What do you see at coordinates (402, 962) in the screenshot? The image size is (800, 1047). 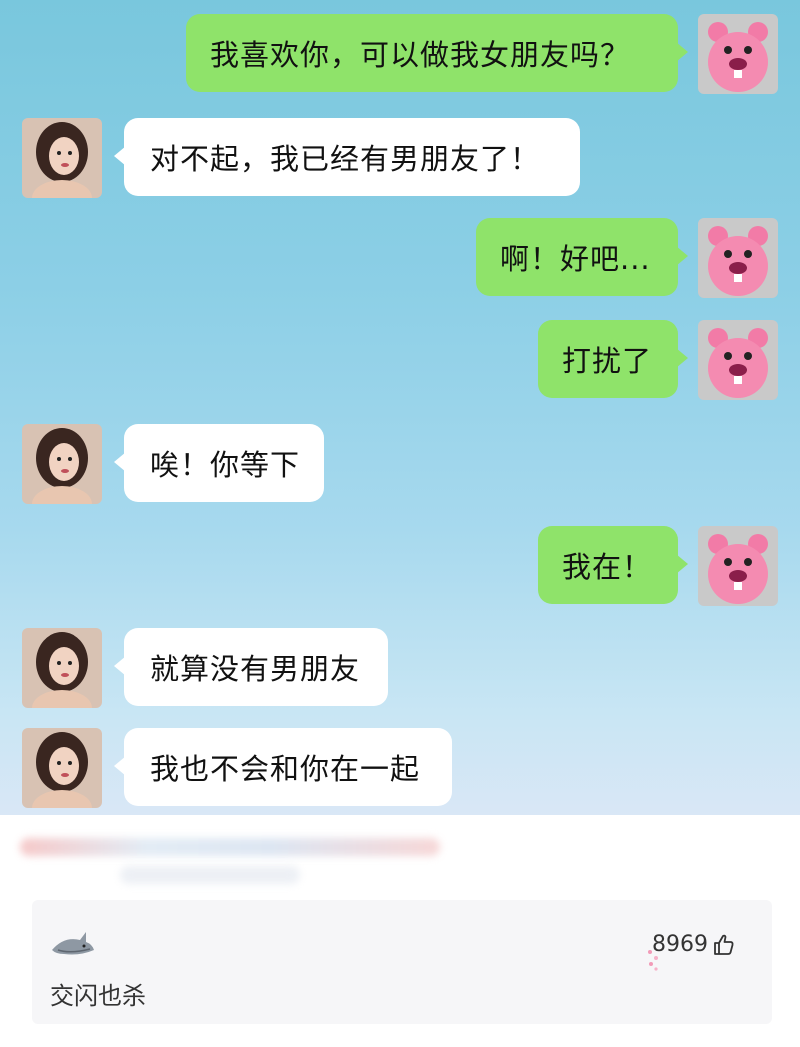 I see `comment-card: 8969 交闪也杀` at bounding box center [402, 962].